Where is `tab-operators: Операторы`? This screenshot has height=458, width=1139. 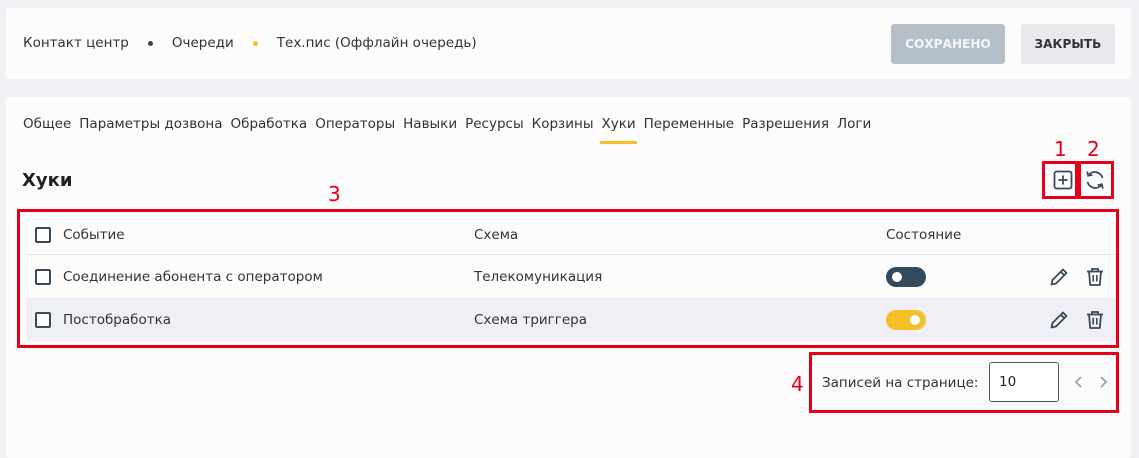 tab-operators: Операторы is located at coordinates (355, 129).